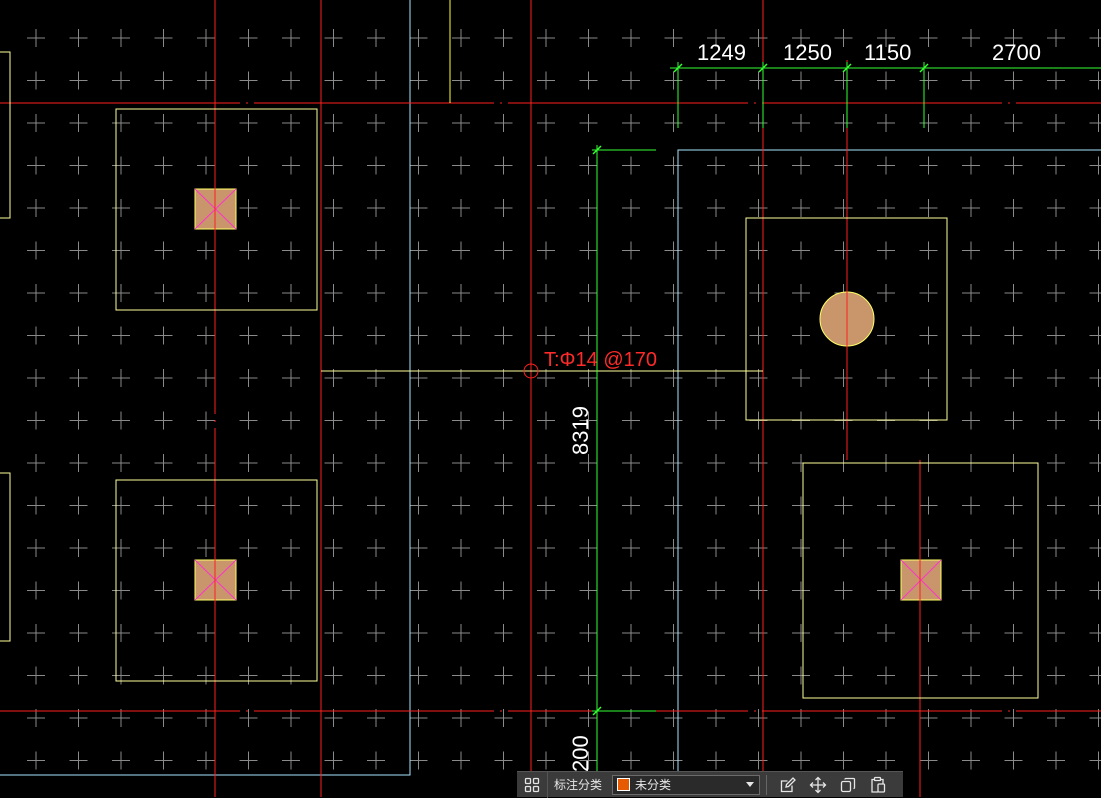 The width and height of the screenshot is (1101, 798). I want to click on category-dropdown: 未分类, so click(686, 785).